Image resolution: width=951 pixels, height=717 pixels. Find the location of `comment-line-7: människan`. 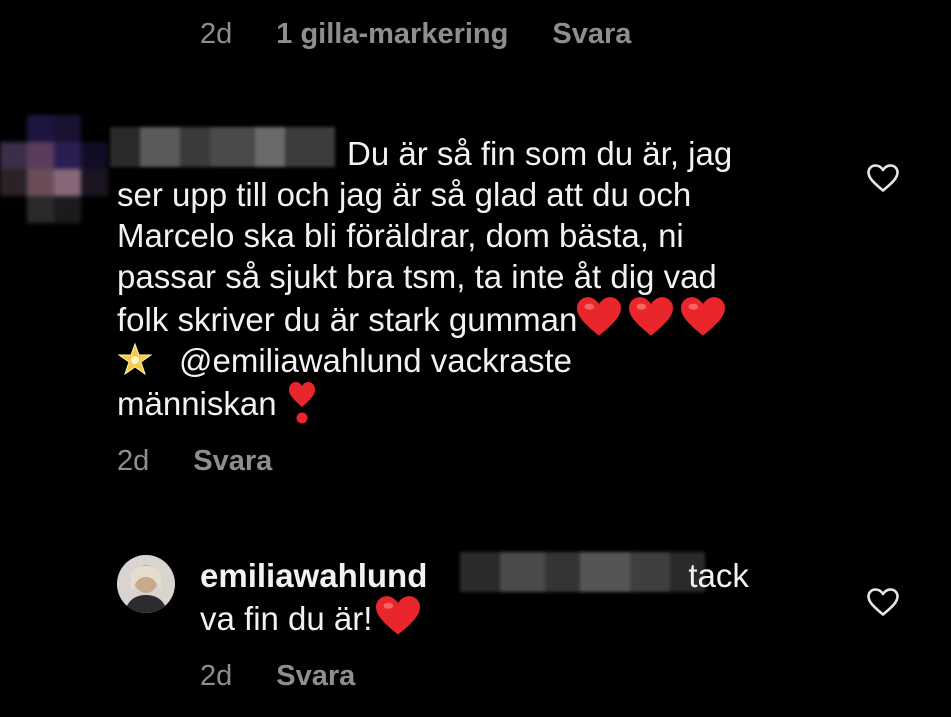

comment-line-7: människan is located at coordinates (425, 403).